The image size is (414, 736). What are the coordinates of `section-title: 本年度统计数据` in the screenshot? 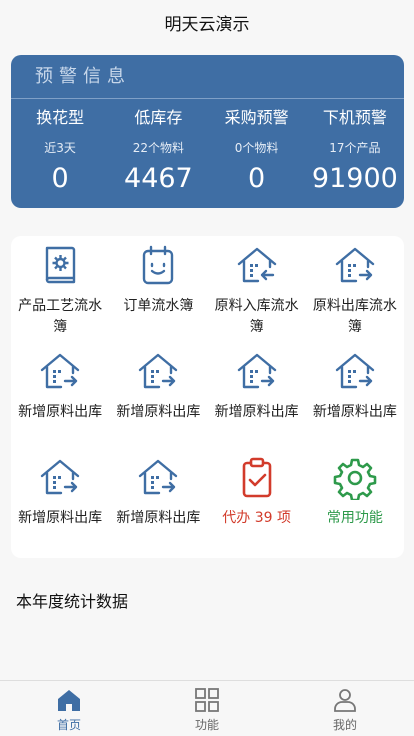 It's located at (72, 601).